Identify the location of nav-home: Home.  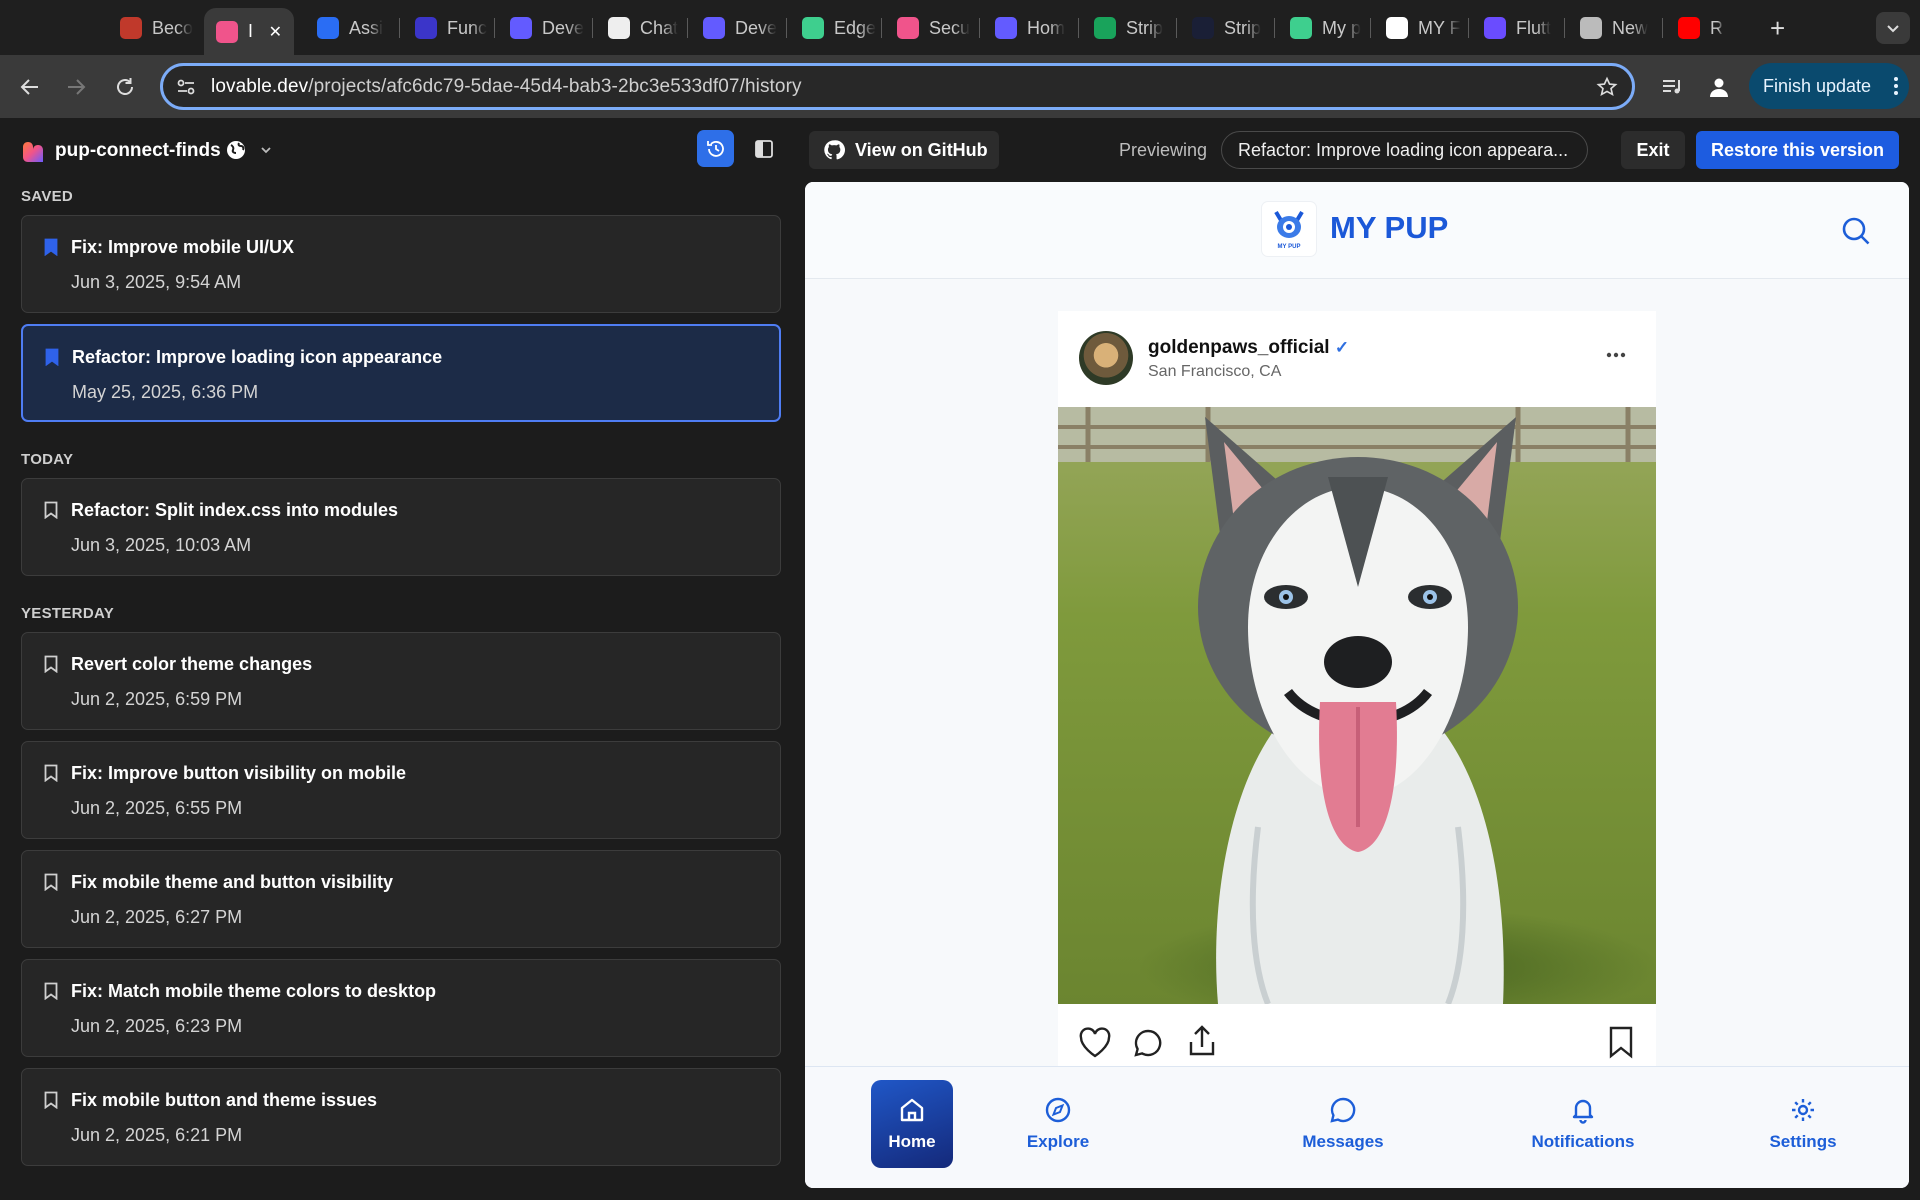
(912, 1124).